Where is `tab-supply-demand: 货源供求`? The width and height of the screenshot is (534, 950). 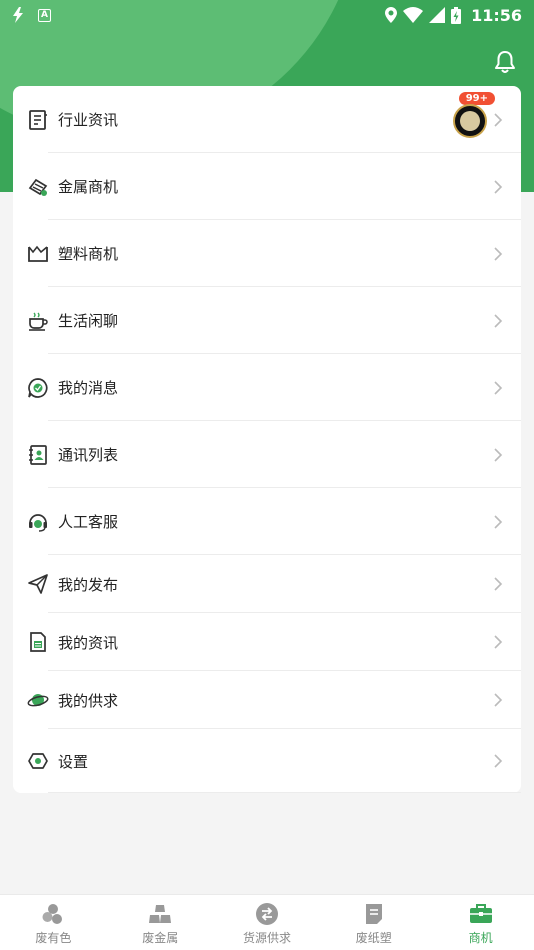 tab-supply-demand: 货源供求 is located at coordinates (267, 922).